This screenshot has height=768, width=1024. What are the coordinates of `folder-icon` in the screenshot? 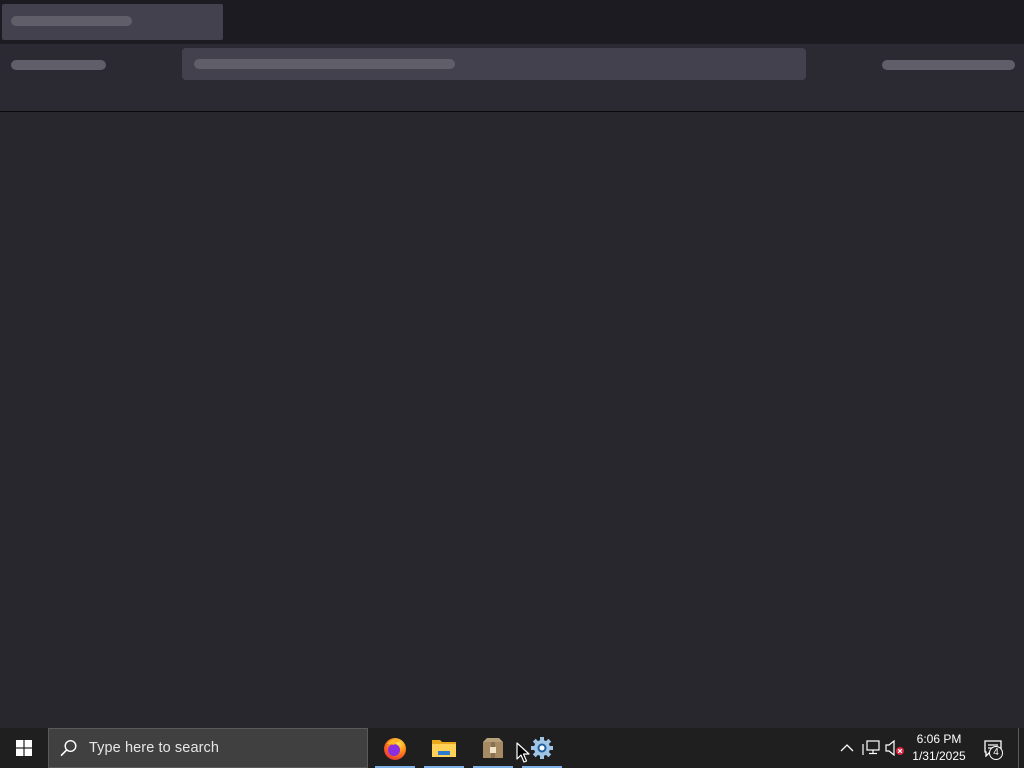 It's located at (444, 748).